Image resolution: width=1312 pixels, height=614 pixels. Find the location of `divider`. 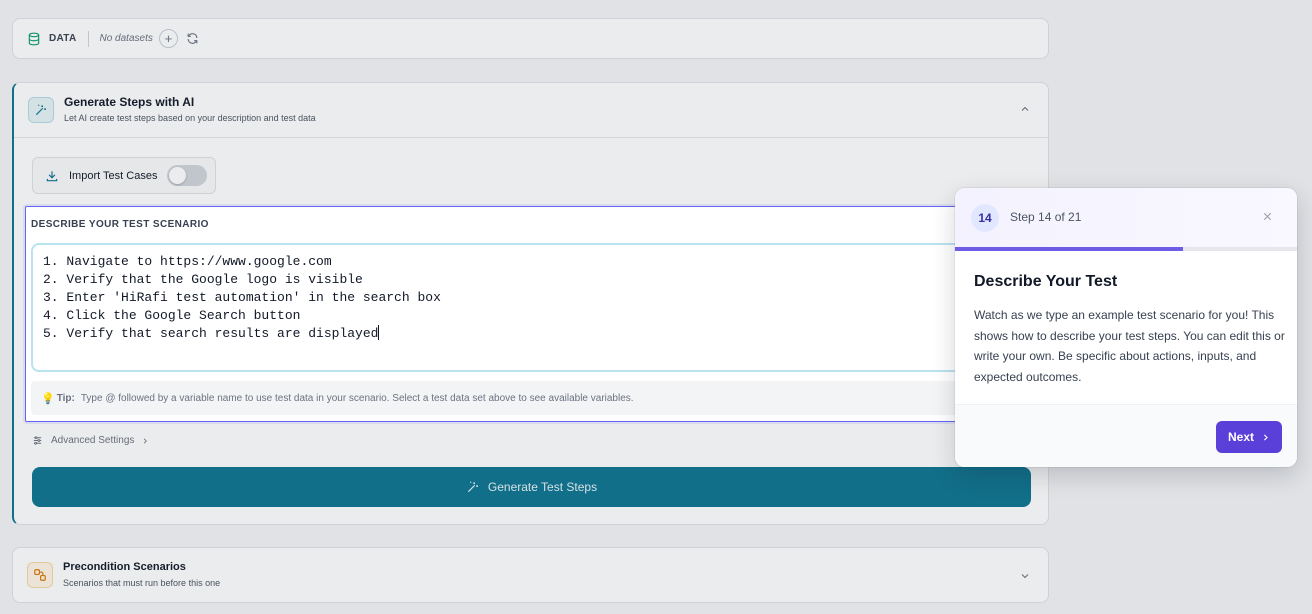

divider is located at coordinates (88, 38).